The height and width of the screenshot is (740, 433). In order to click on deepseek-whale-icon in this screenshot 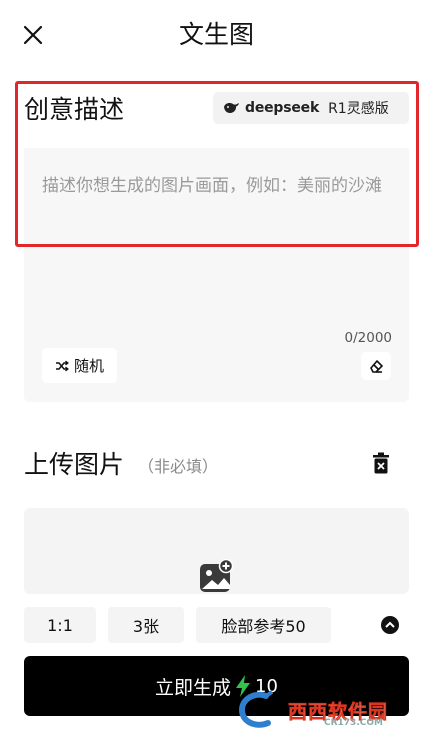, I will do `click(231, 108)`.